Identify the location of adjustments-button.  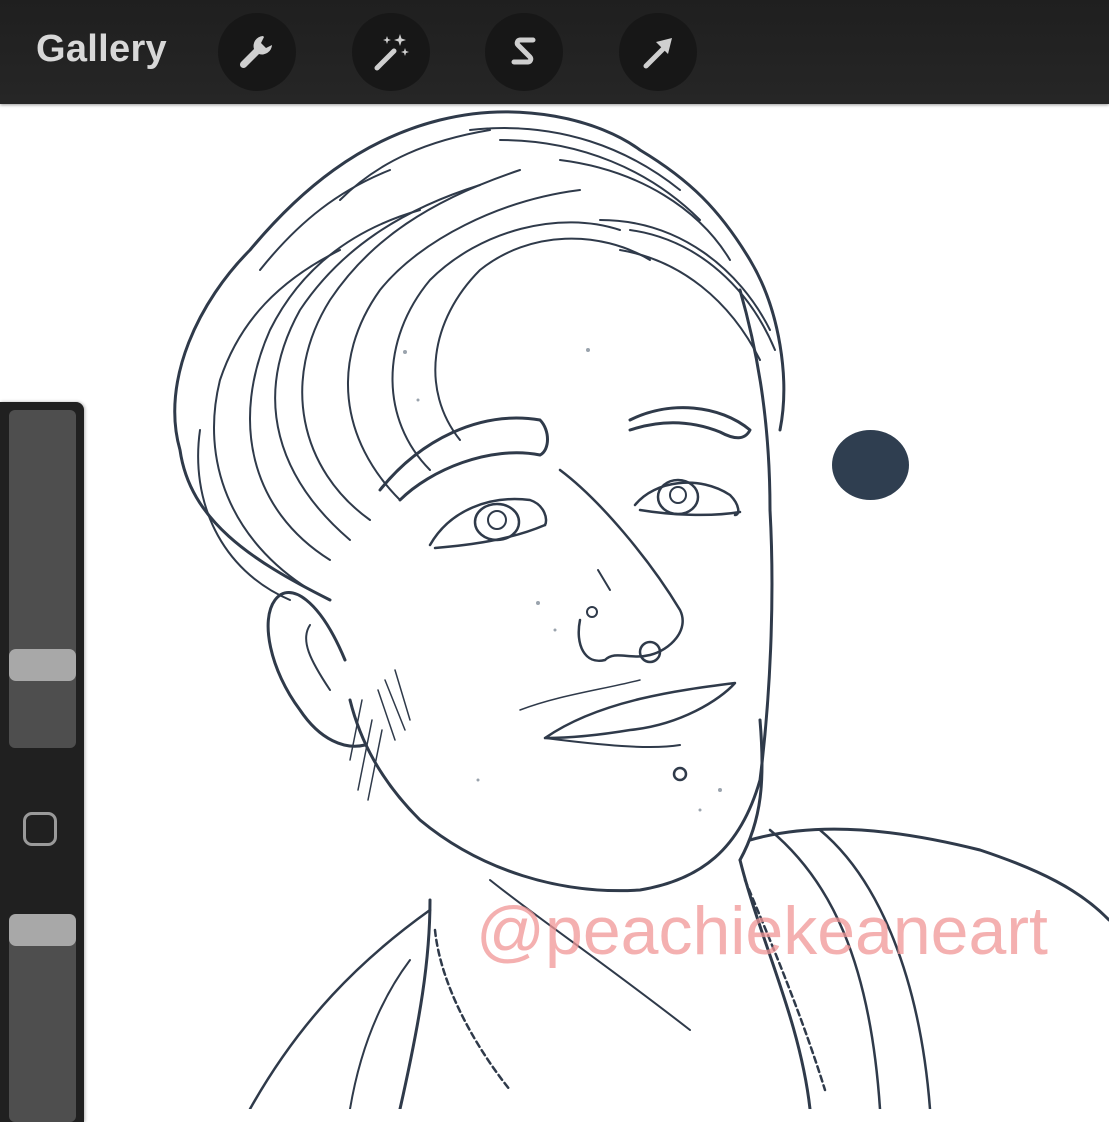
(391, 52).